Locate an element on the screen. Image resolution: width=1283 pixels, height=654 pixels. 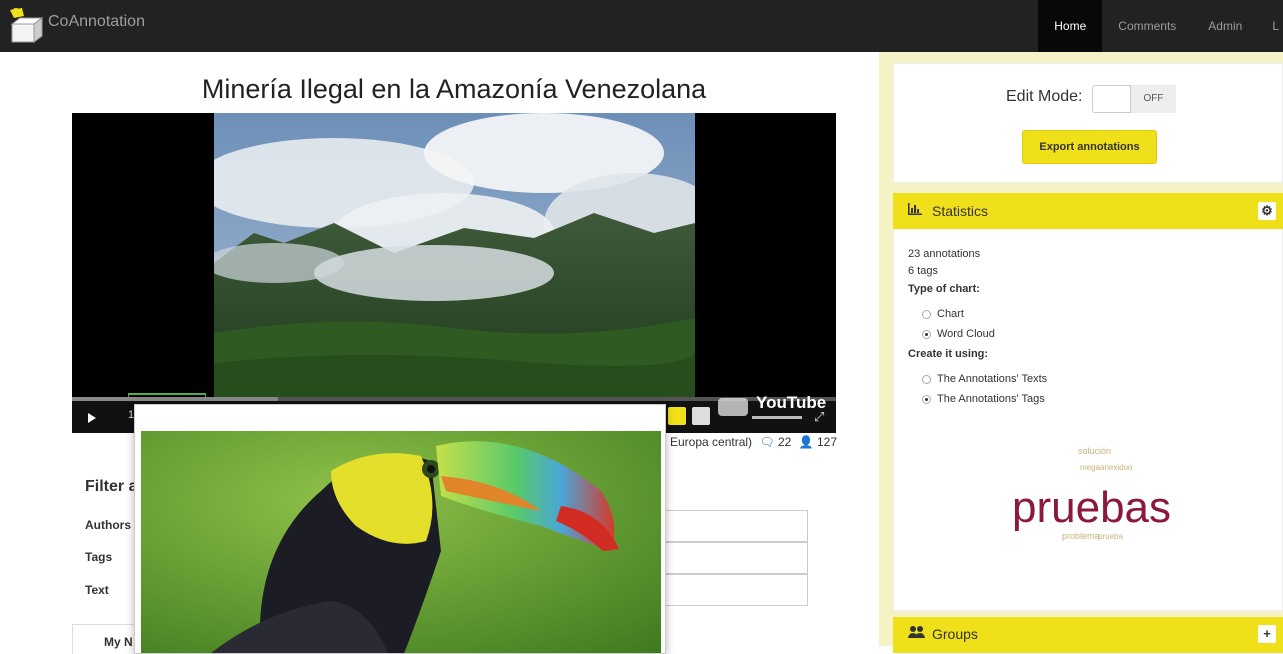
radio-annotation-texts-label: The Annotations' Texts is located at coordinates (992, 379).